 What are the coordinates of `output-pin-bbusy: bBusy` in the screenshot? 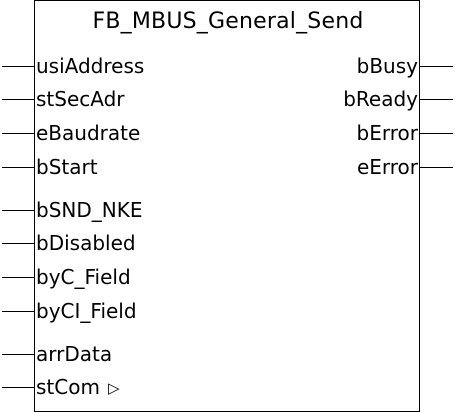 It's located at (387, 66).